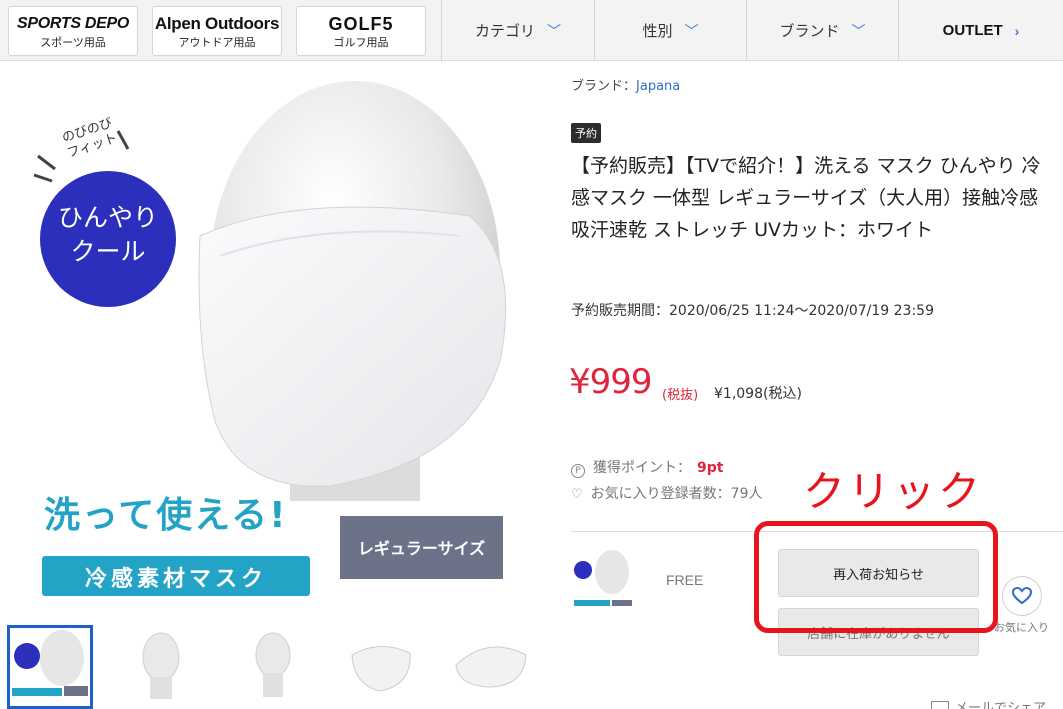  I want to click on favorite-label: お気に入り, so click(1021, 627).